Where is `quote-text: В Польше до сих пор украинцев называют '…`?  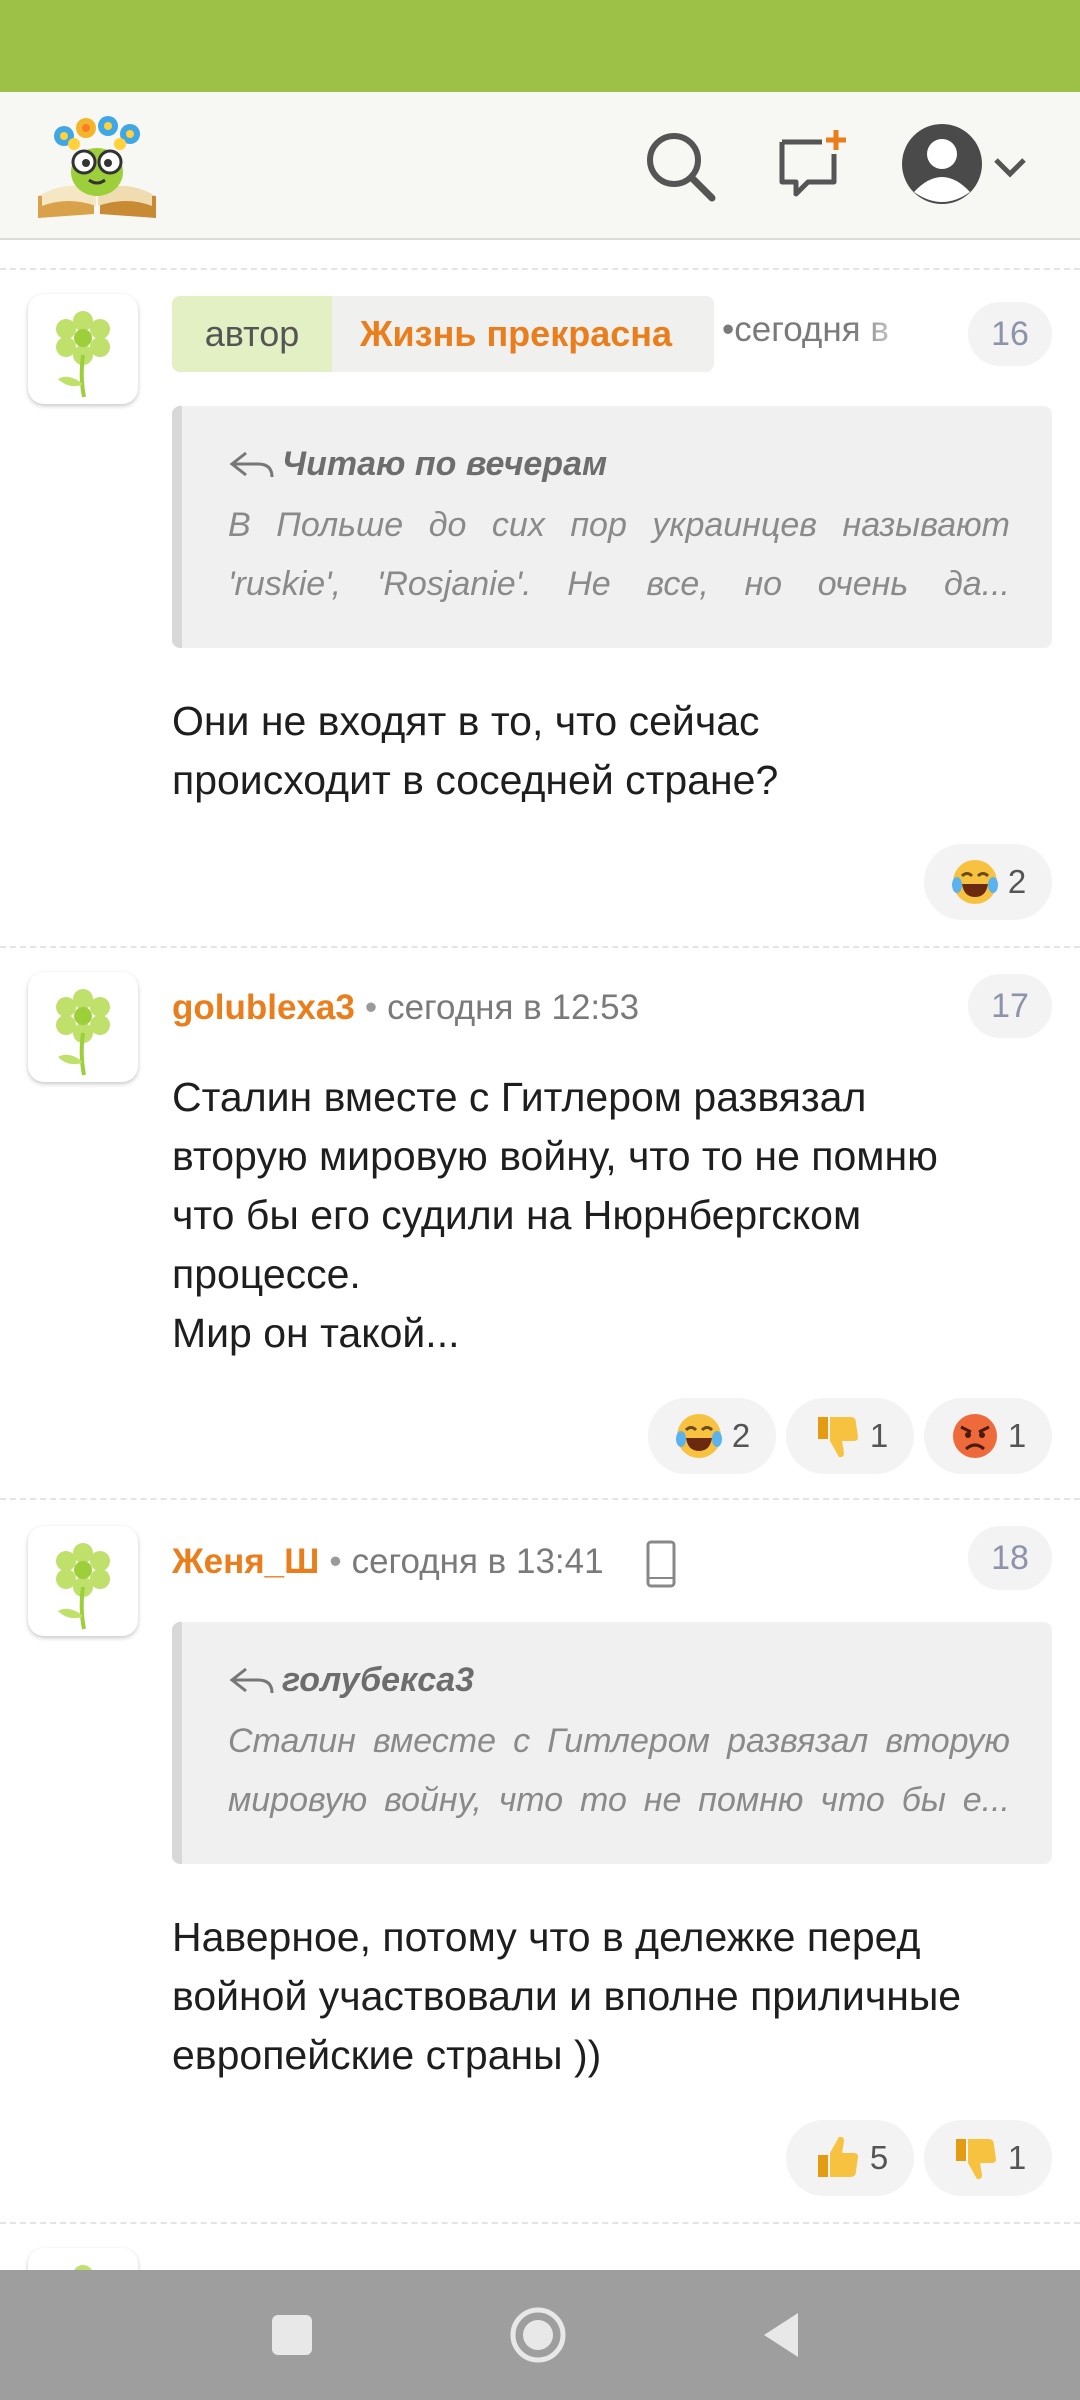
quote-text: В Польше до сих пор украинцев называют '… is located at coordinates (619, 554).